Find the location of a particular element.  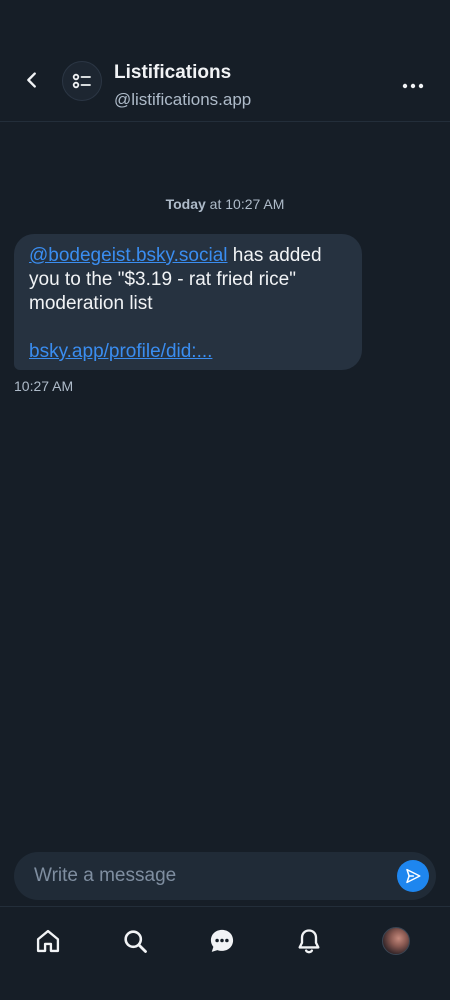

date-label: Today is located at coordinates (185, 204).